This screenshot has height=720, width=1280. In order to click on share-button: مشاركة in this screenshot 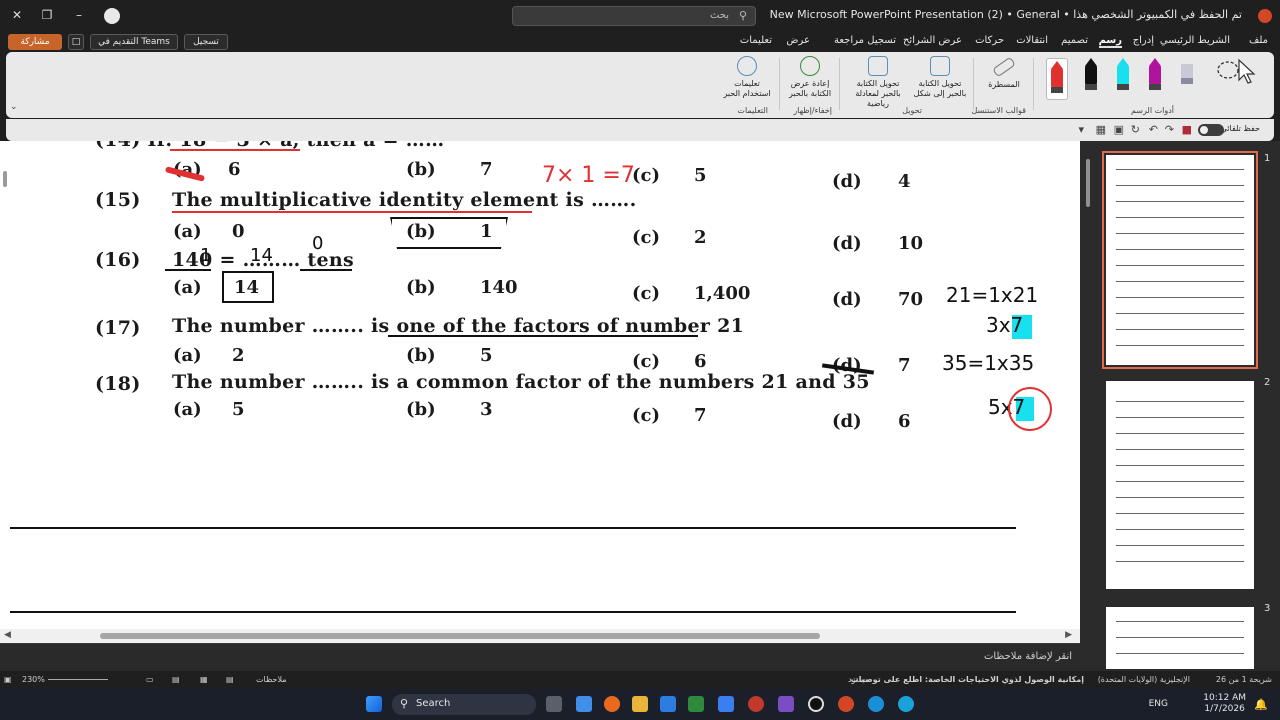, I will do `click(35, 42)`.